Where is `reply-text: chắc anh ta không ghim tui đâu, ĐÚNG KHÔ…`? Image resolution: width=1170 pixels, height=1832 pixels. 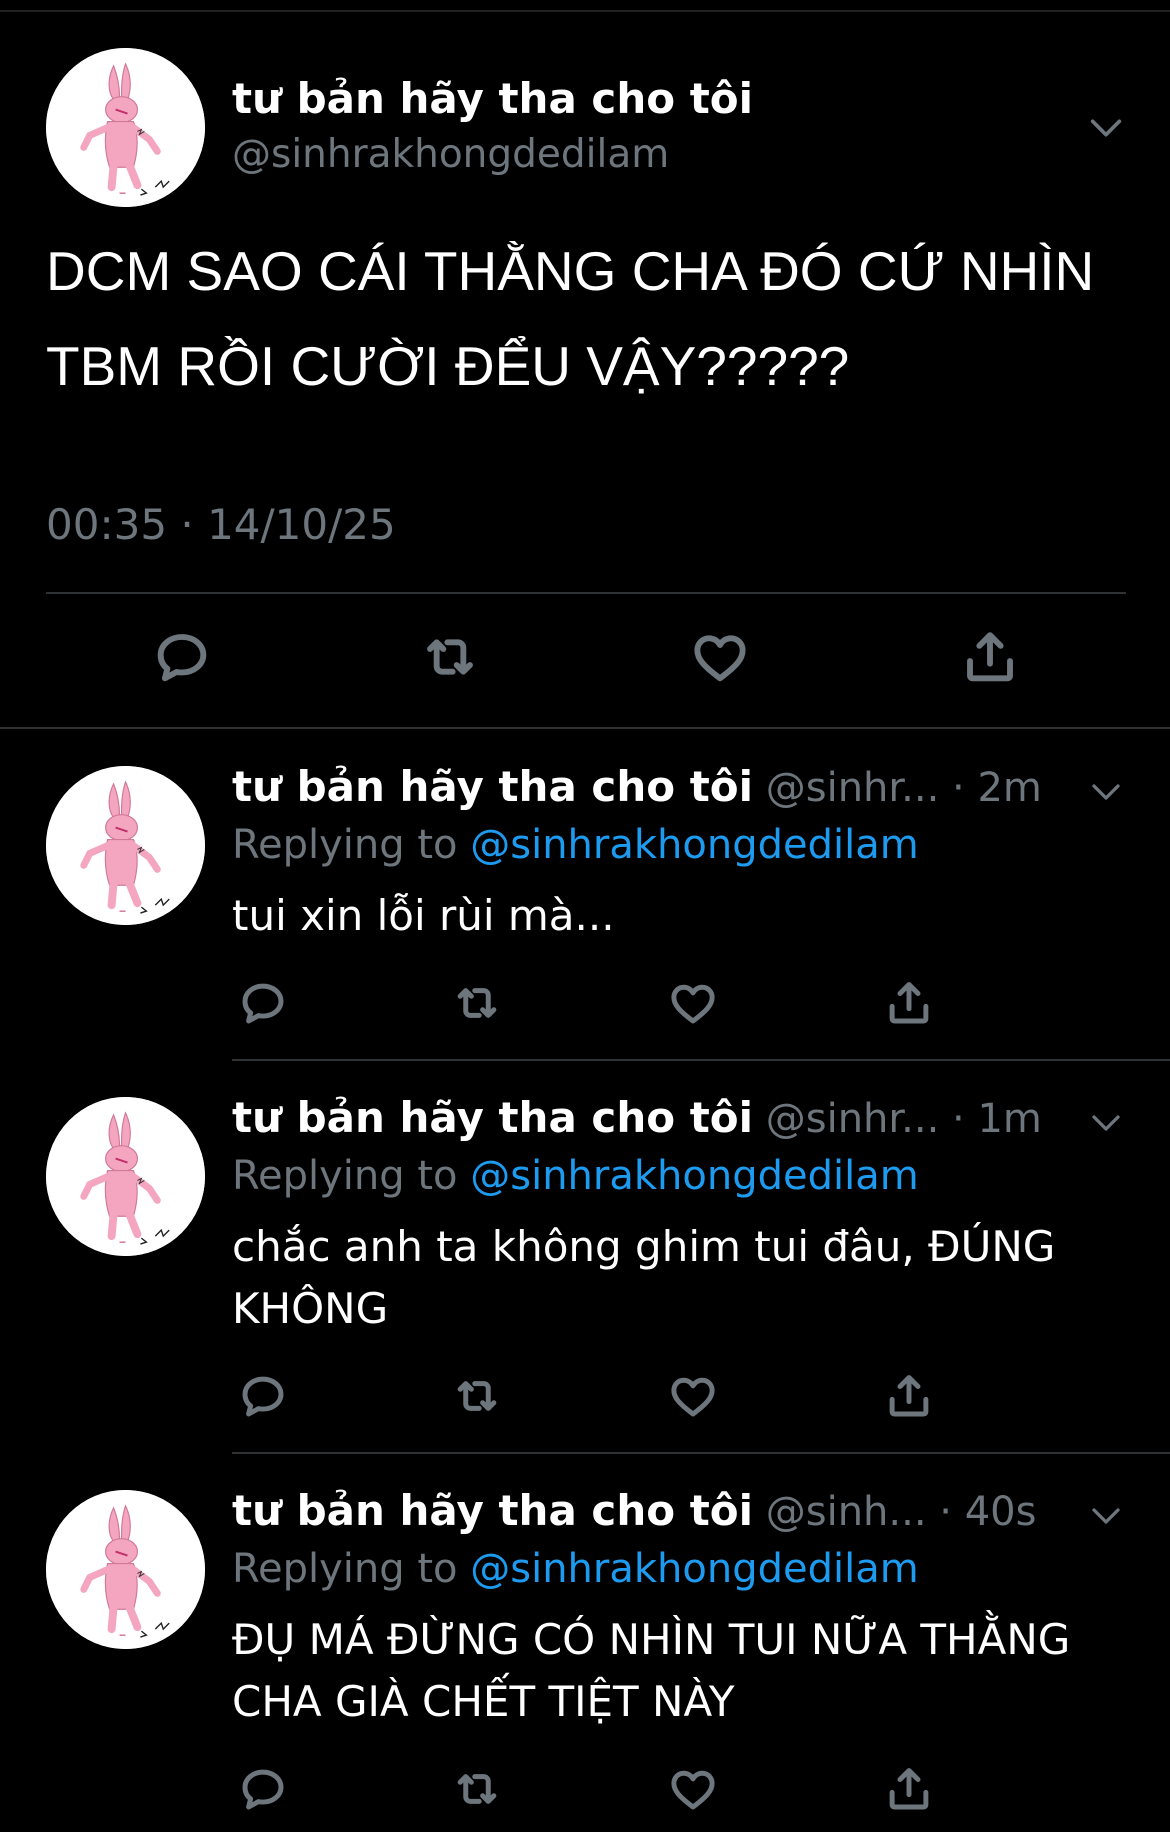 reply-text: chắc anh ta không ghim tui đâu, ĐÚNG KHÔ… is located at coordinates (644, 1277).